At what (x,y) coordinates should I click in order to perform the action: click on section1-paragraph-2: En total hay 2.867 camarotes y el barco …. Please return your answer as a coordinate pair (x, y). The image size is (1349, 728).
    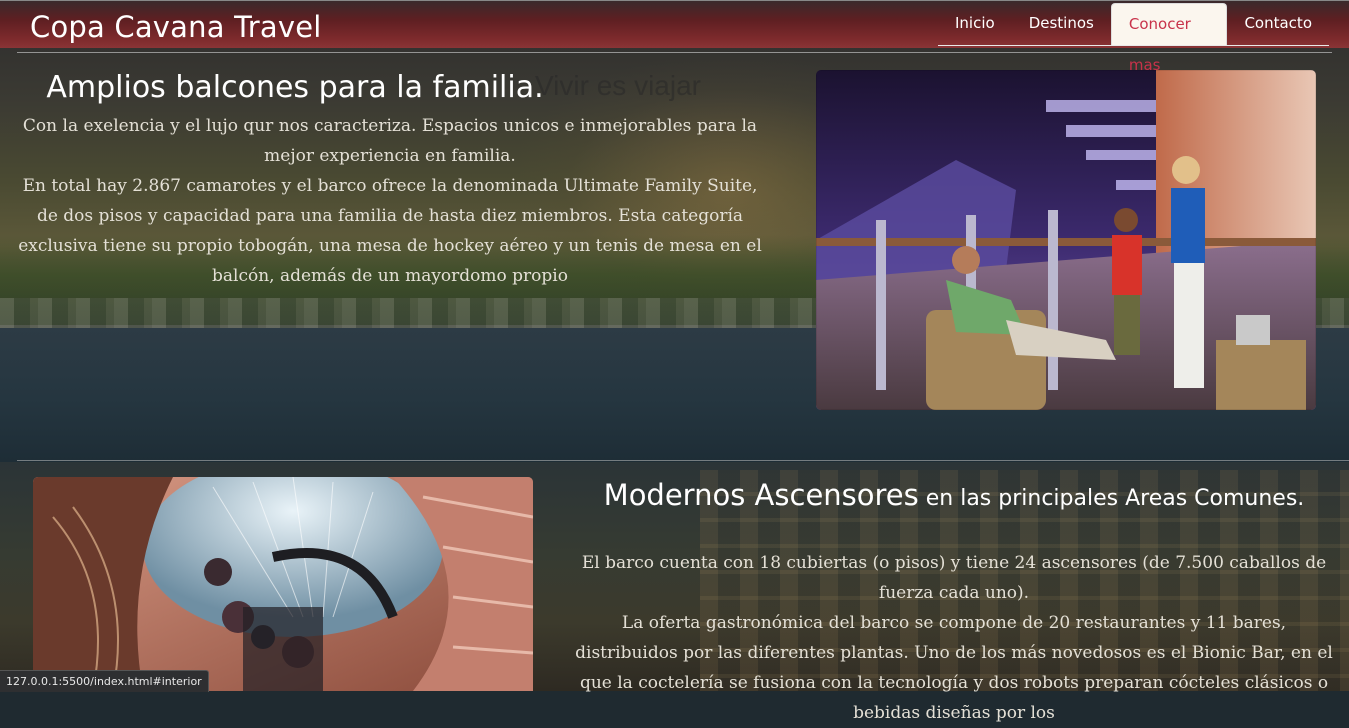
    Looking at the image, I should click on (390, 231).